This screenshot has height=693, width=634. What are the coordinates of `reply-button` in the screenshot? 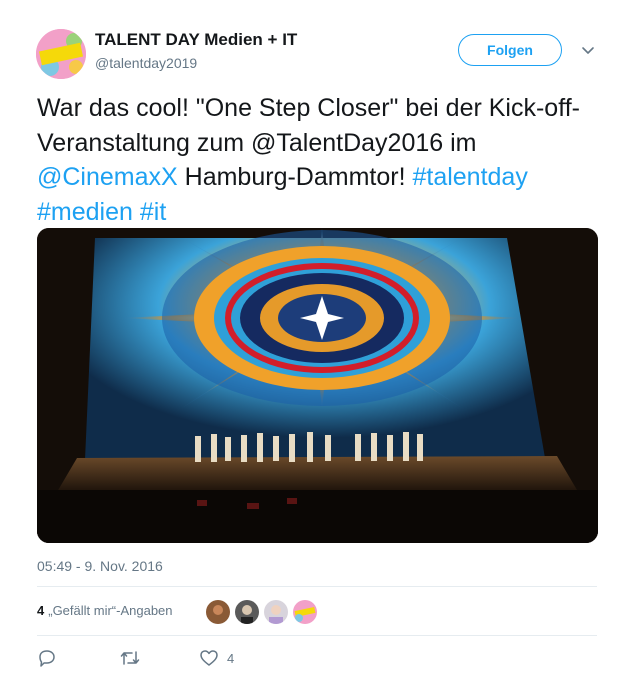 It's located at (51, 658).